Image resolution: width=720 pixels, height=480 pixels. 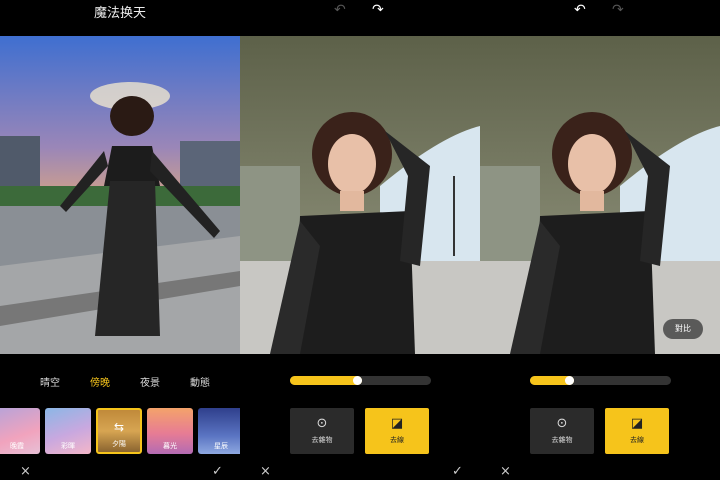 I want to click on sky-thumbnail-strip: 晚霞 彩暉 ⇆ 夕陽 暮光 星辰, so click(x=120, y=432).